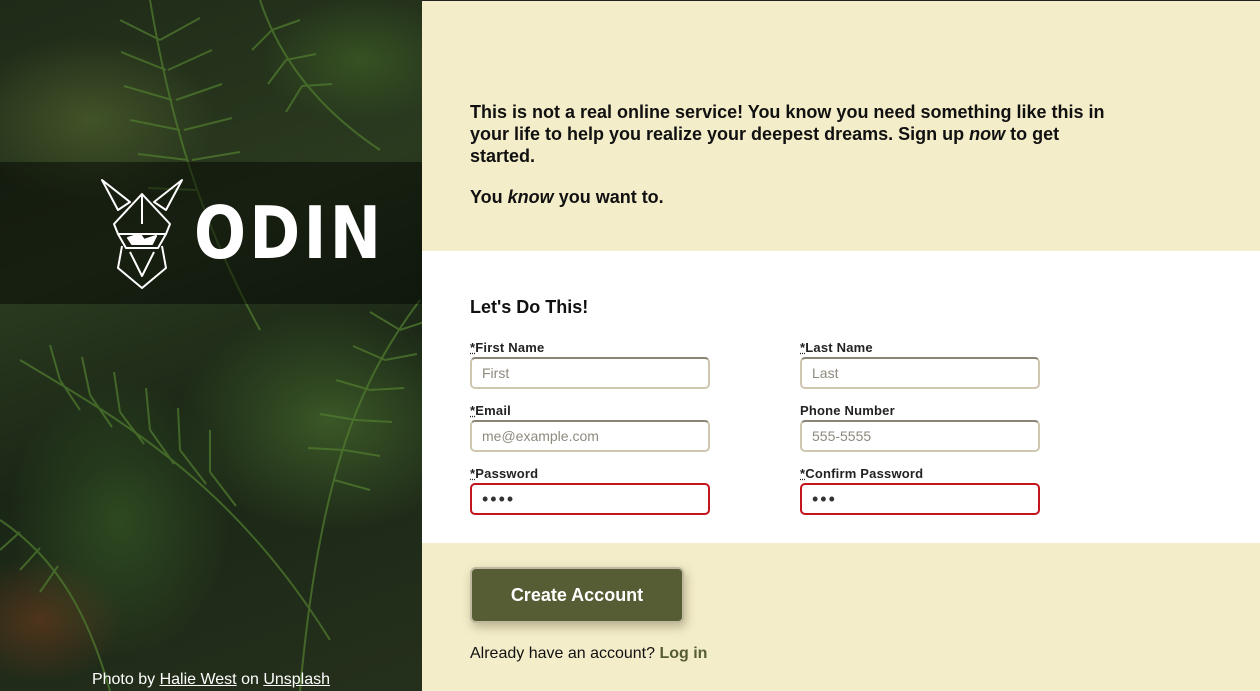  Describe the element at coordinates (635, 347) in the screenshot. I see `first-name-label: *First Name` at that location.